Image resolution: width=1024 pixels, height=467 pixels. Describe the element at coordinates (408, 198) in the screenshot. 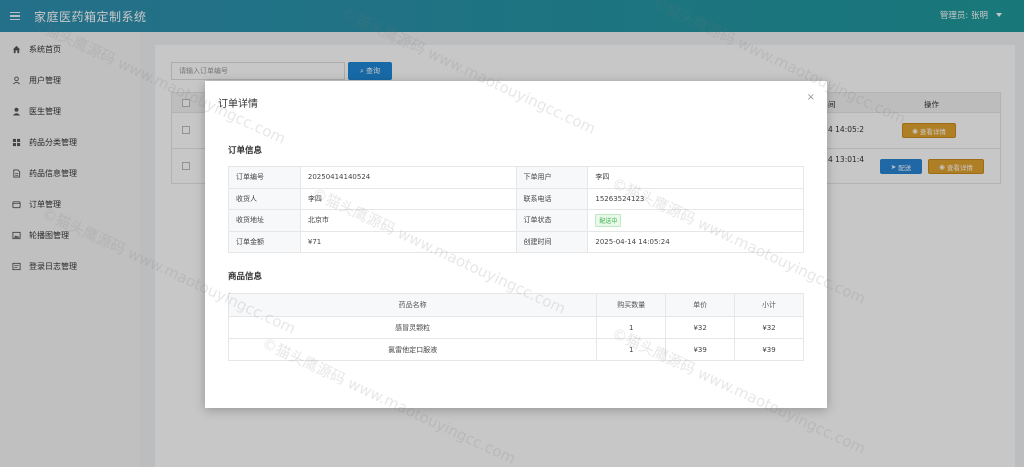

I see `receiver-value: 李四` at that location.